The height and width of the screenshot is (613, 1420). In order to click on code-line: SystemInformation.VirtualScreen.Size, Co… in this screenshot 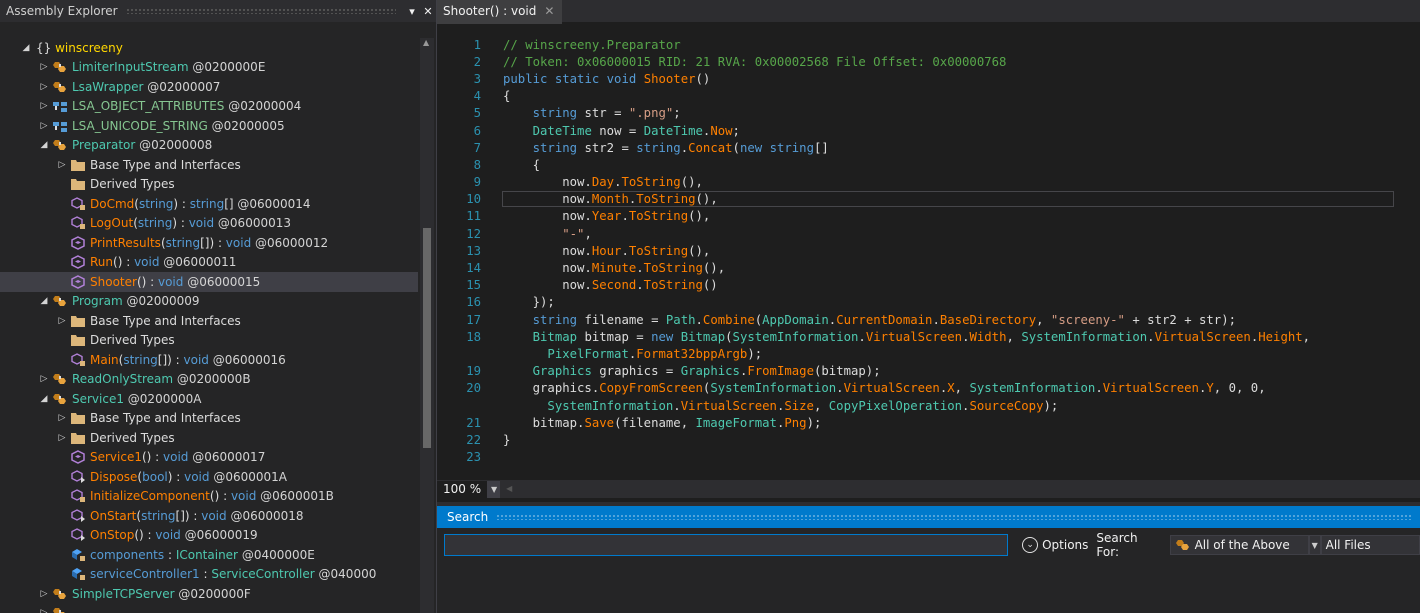, I will do `click(928, 405)`.